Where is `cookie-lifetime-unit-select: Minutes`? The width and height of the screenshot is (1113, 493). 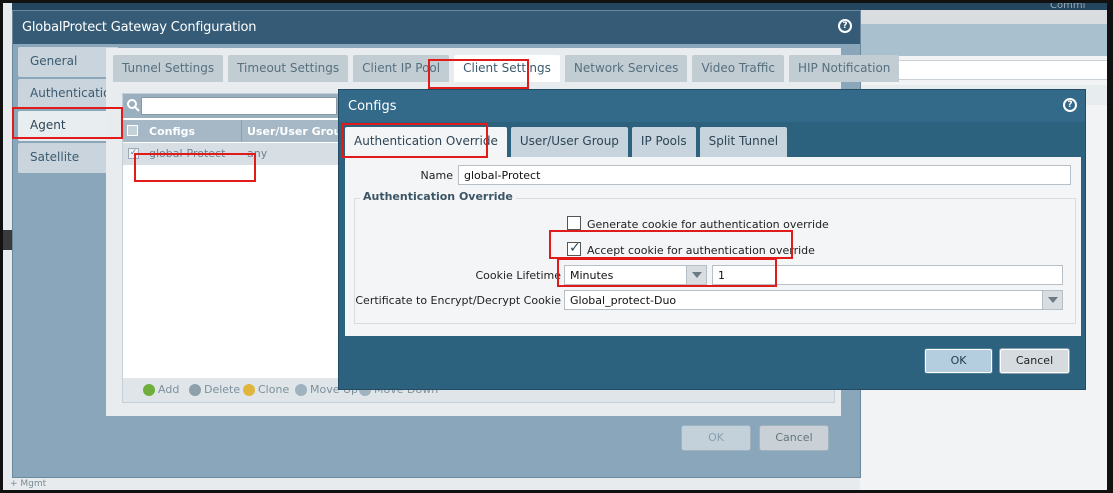
cookie-lifetime-unit-select: Minutes is located at coordinates (635, 275).